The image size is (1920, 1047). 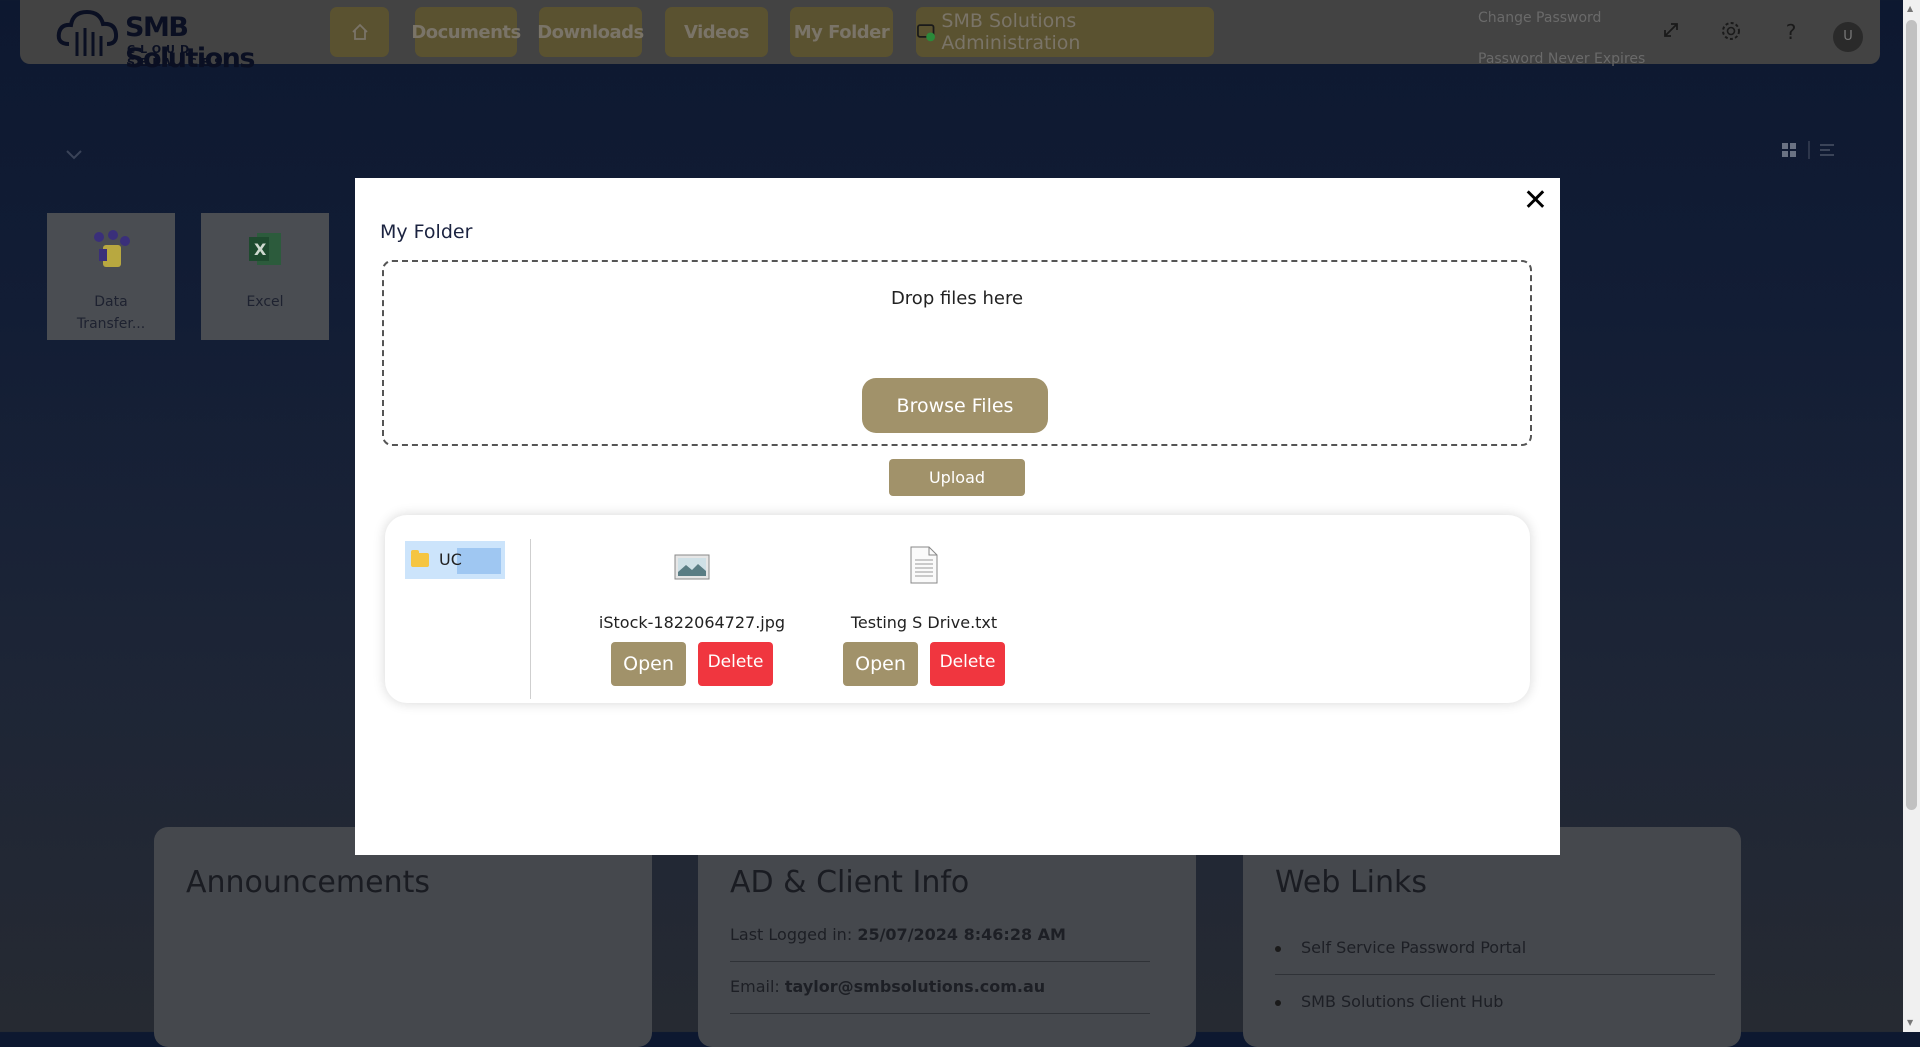 What do you see at coordinates (403, 937) in the screenshot?
I see `announcements-panel: Announcements` at bounding box center [403, 937].